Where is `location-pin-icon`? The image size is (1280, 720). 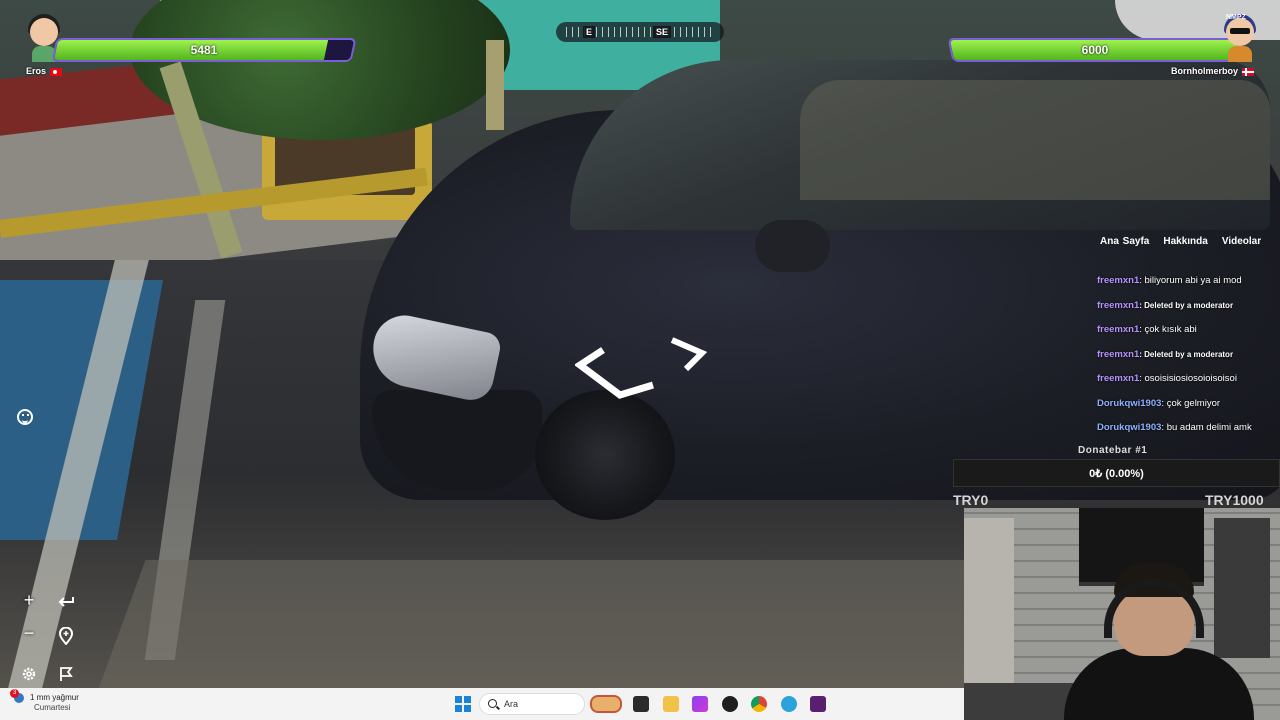
location-pin-icon is located at coordinates (66, 636).